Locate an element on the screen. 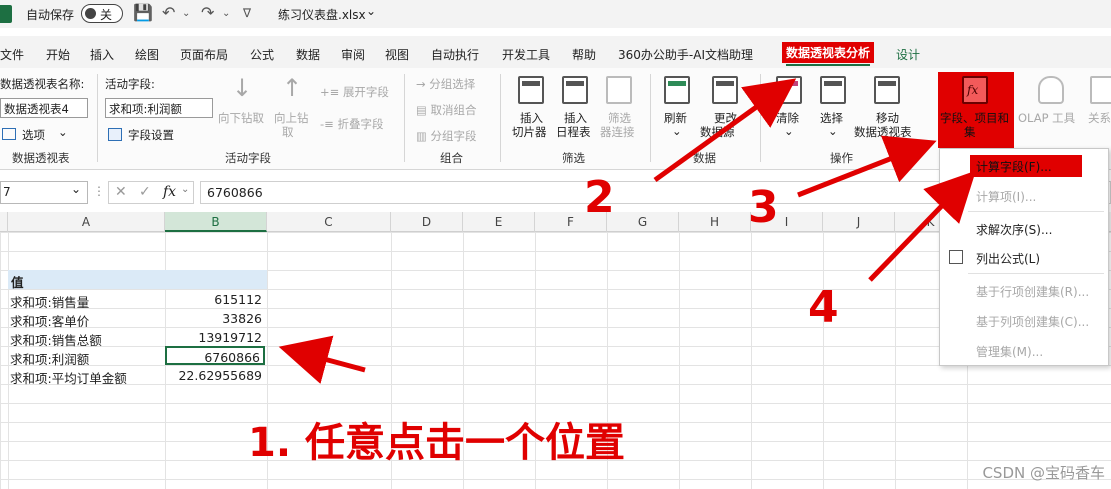 Image resolution: width=1111 pixels, height=489 pixels. annotation-step1-text: 1. 任意点击一个位置 is located at coordinates (436, 443).